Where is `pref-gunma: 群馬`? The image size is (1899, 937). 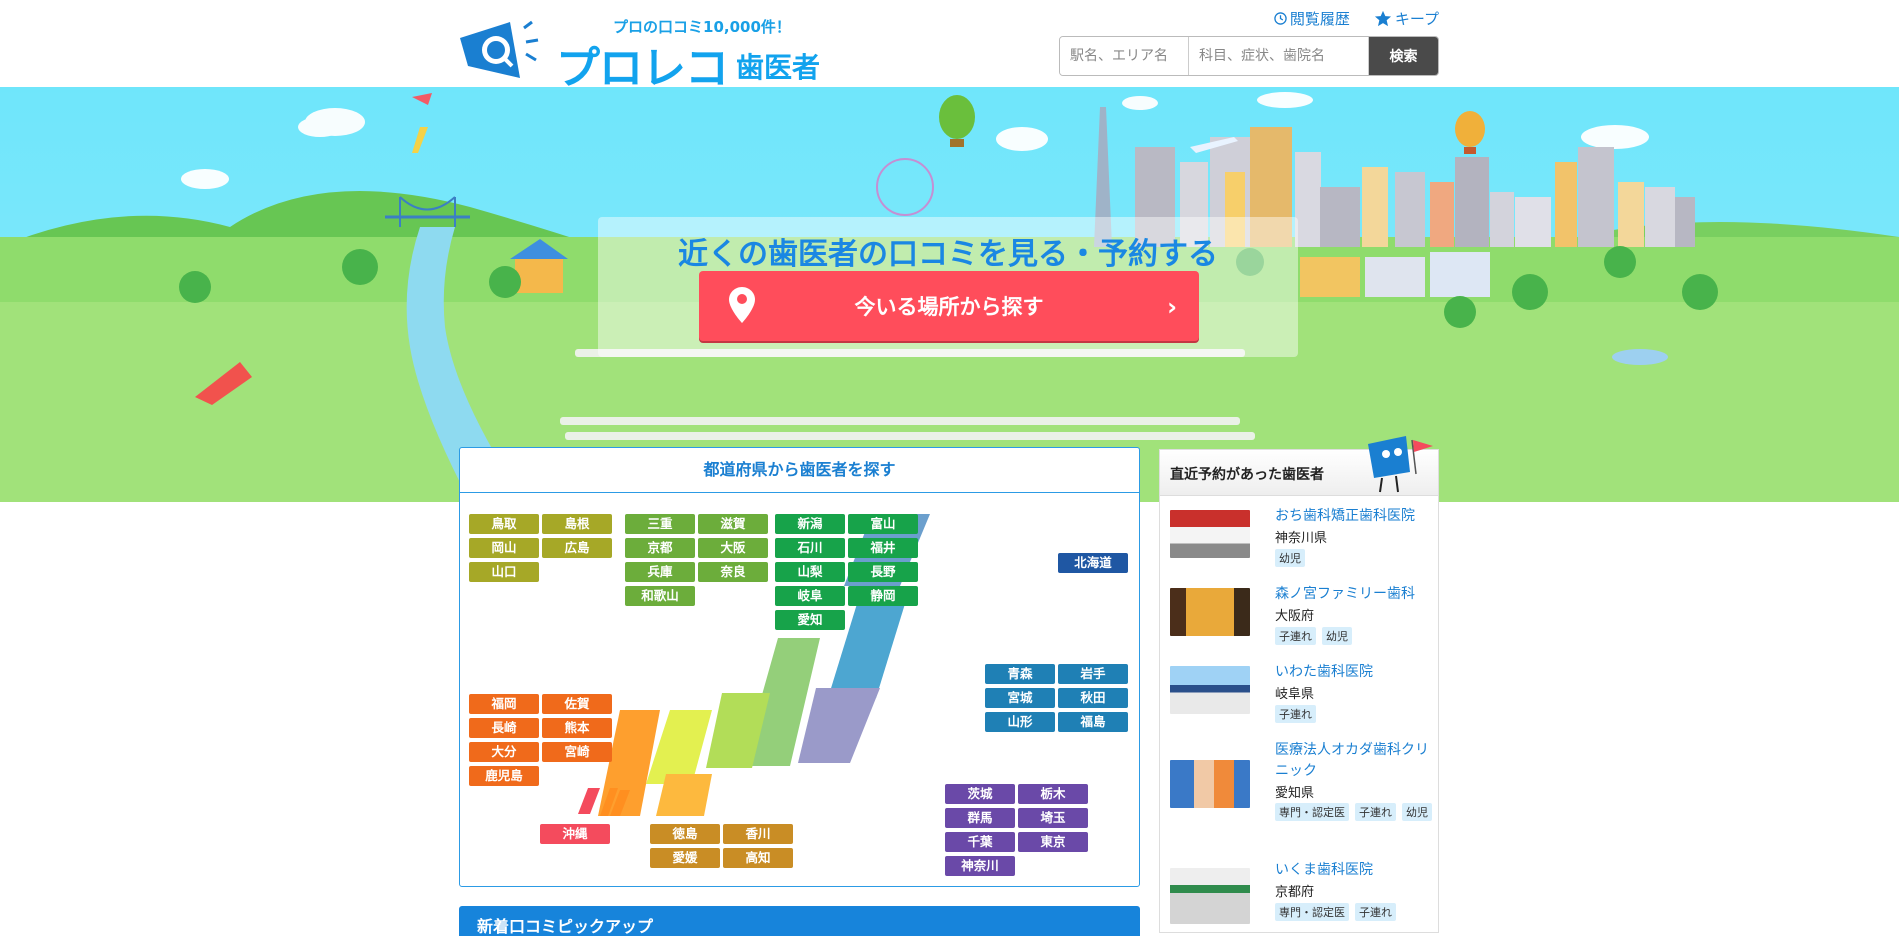
pref-gunma: 群馬 is located at coordinates (980, 818).